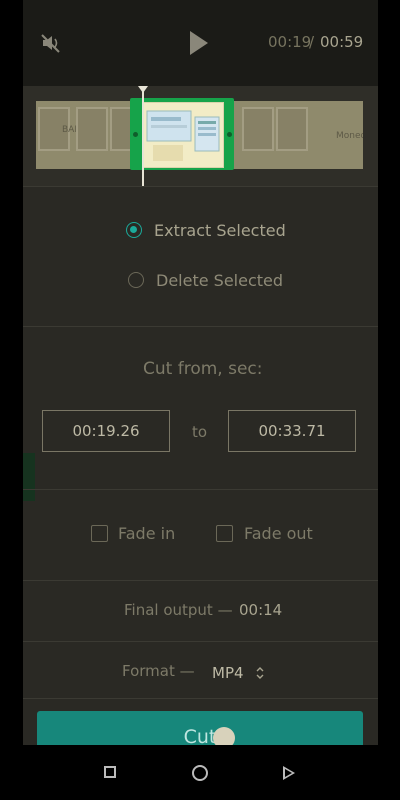 This screenshot has height=800, width=400. I want to click on format-label: Format —, so click(158, 671).